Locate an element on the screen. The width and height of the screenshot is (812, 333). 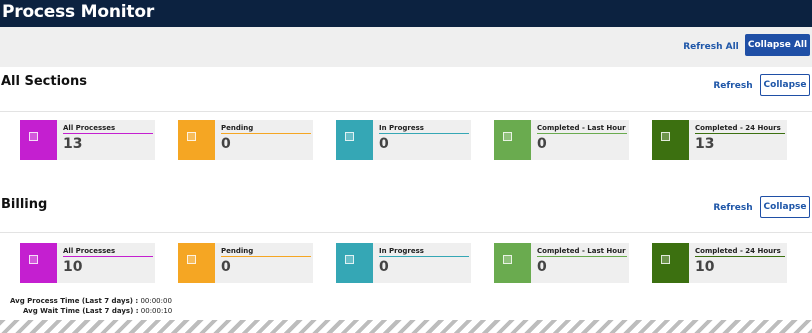
tile-body: Completed - 24 Hours 10 is located at coordinates (738, 263).